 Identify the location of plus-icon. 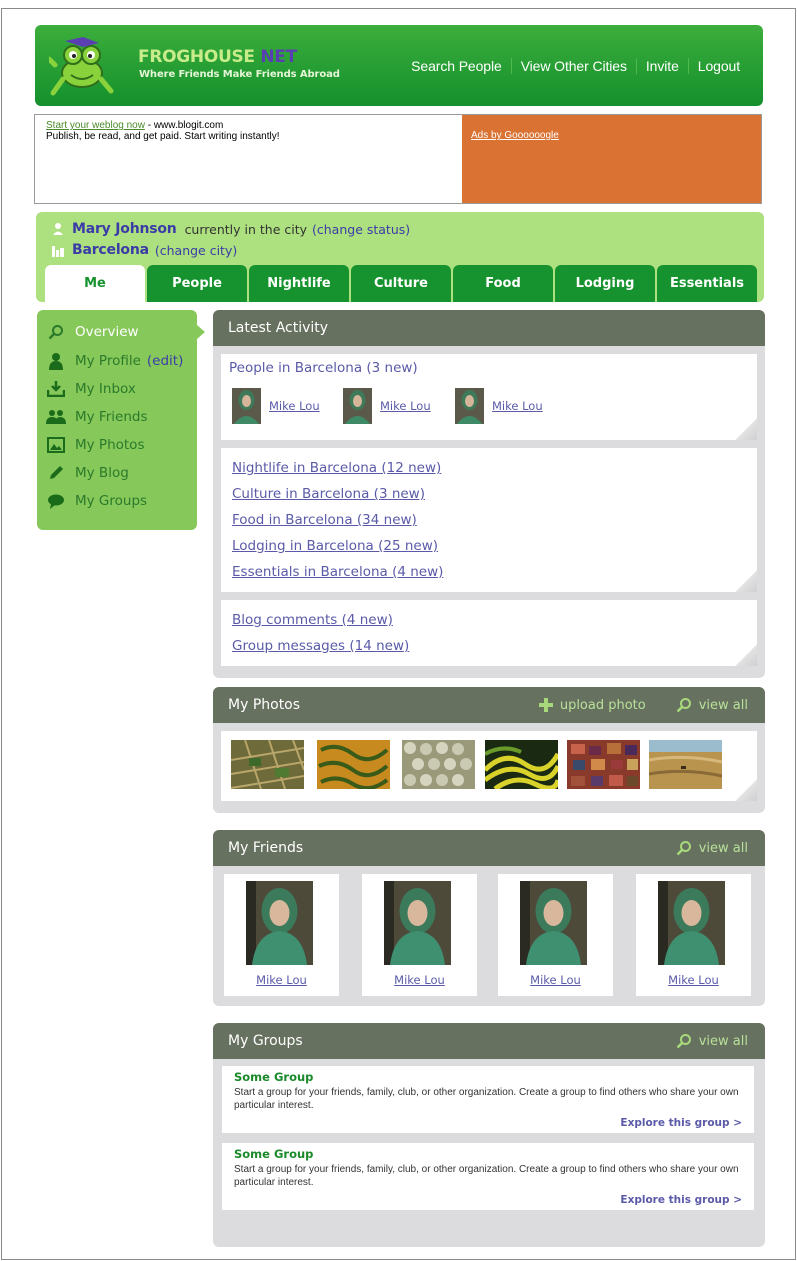
(545, 705).